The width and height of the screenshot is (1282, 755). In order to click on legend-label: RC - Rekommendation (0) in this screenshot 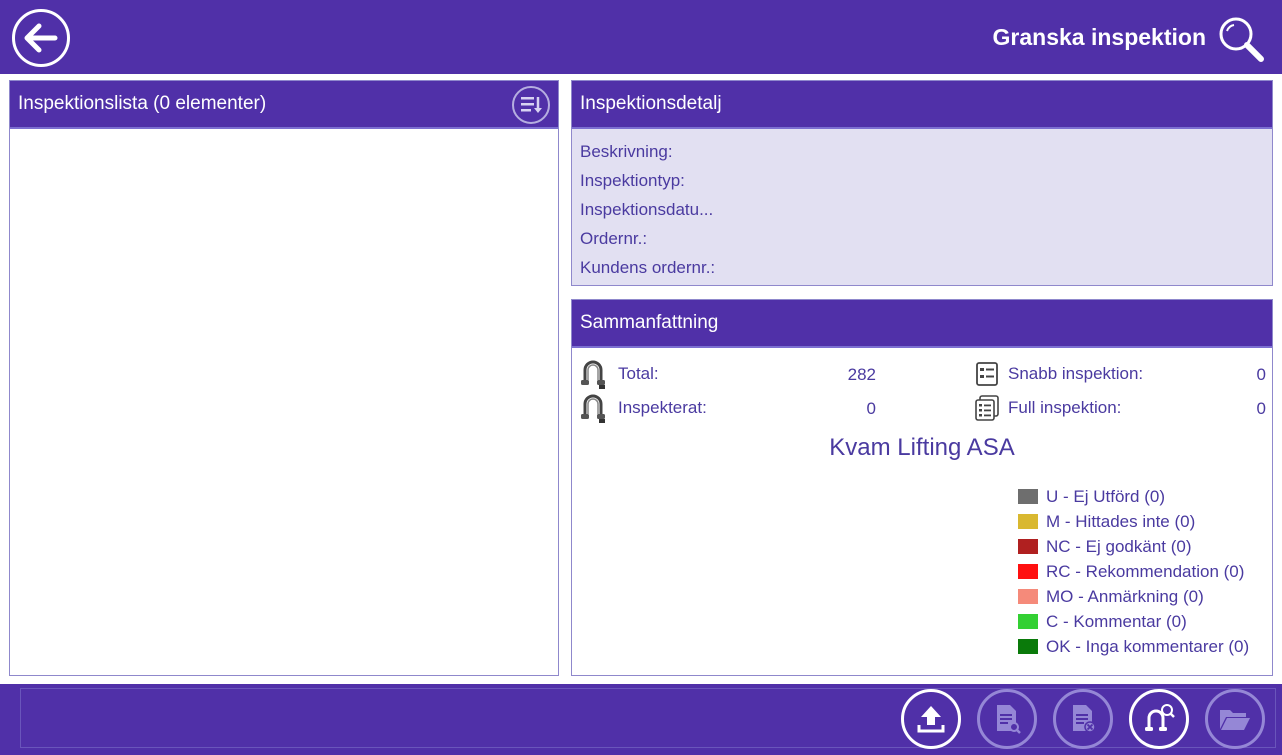, I will do `click(1145, 571)`.